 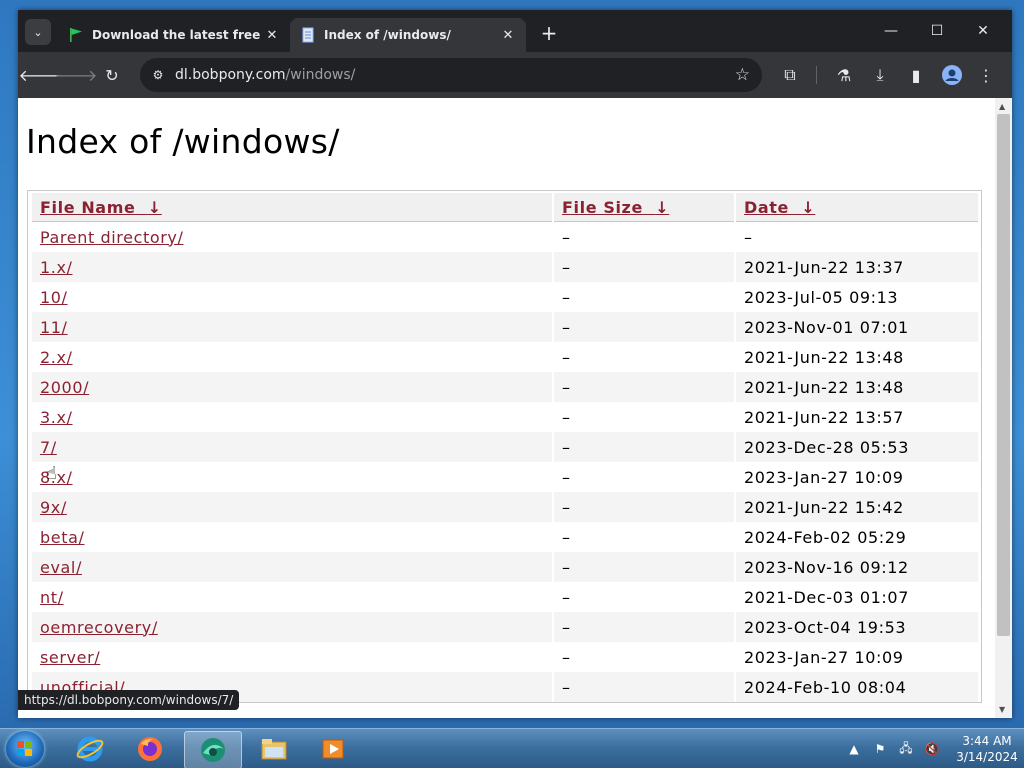 I want to click on file-date-cell: 2021-Jun-22 13:48, so click(x=857, y=357).